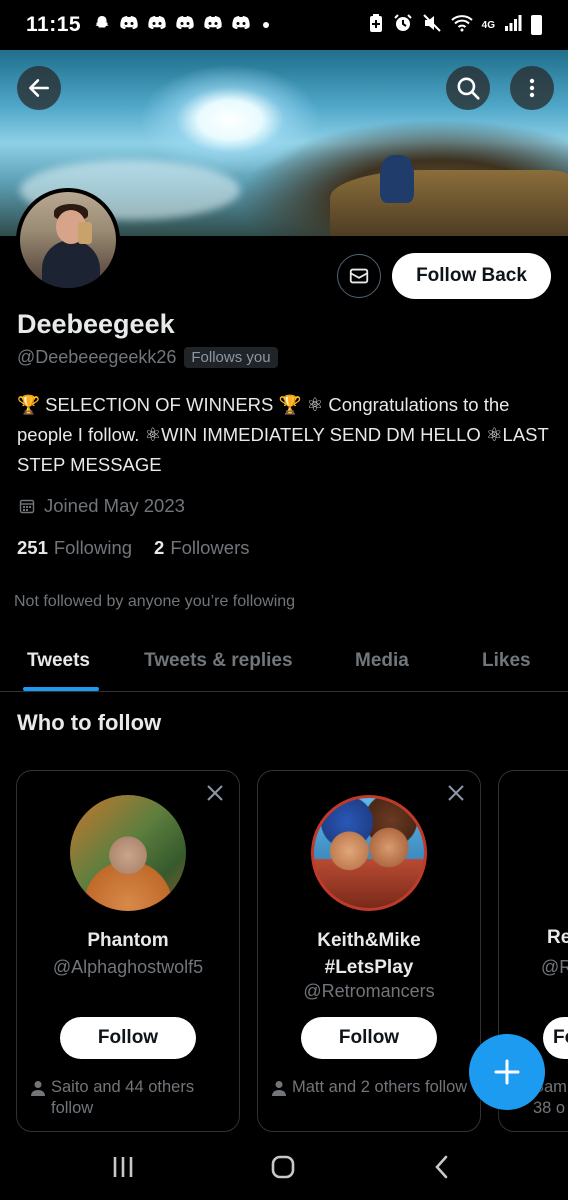 Image resolution: width=568 pixels, height=1200 pixels. I want to click on battery-icon, so click(536, 25).